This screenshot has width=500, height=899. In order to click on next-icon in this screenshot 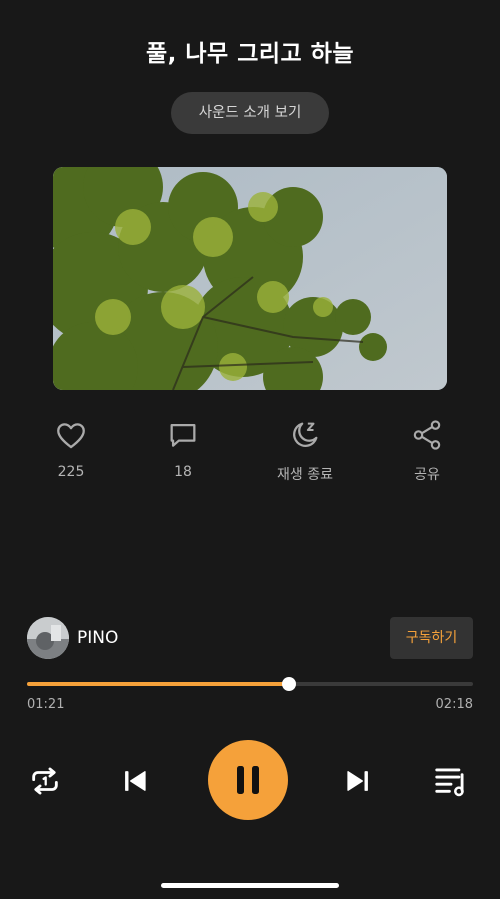, I will do `click(357, 781)`.